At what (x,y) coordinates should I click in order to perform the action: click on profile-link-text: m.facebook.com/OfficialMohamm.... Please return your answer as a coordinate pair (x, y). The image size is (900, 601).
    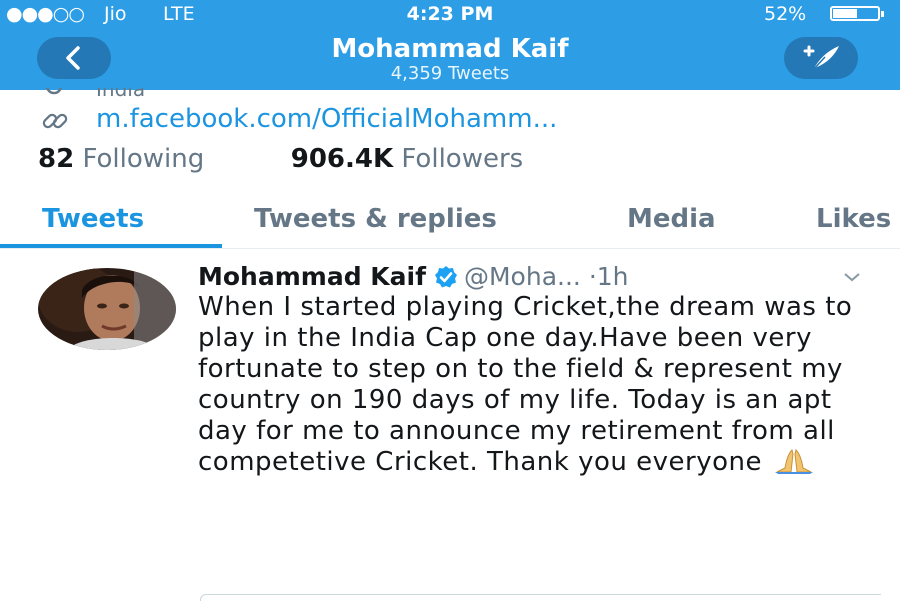
    Looking at the image, I should click on (326, 119).